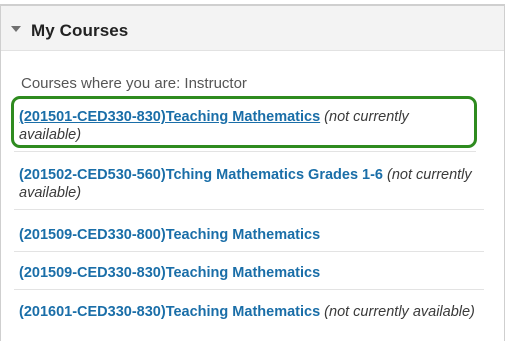 The width and height of the screenshot is (508, 341). I want to click on course-link: (201501-CED330-830)Teaching Mathematics, so click(169, 117).